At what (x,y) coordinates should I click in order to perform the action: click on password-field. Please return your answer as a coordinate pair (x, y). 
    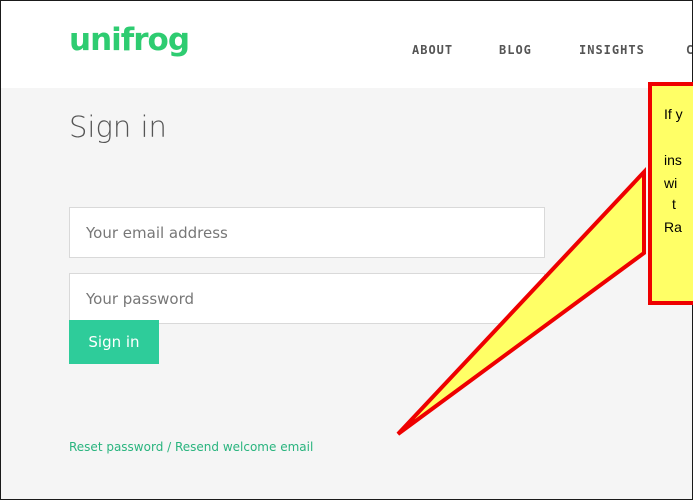
    Looking at the image, I should click on (307, 298).